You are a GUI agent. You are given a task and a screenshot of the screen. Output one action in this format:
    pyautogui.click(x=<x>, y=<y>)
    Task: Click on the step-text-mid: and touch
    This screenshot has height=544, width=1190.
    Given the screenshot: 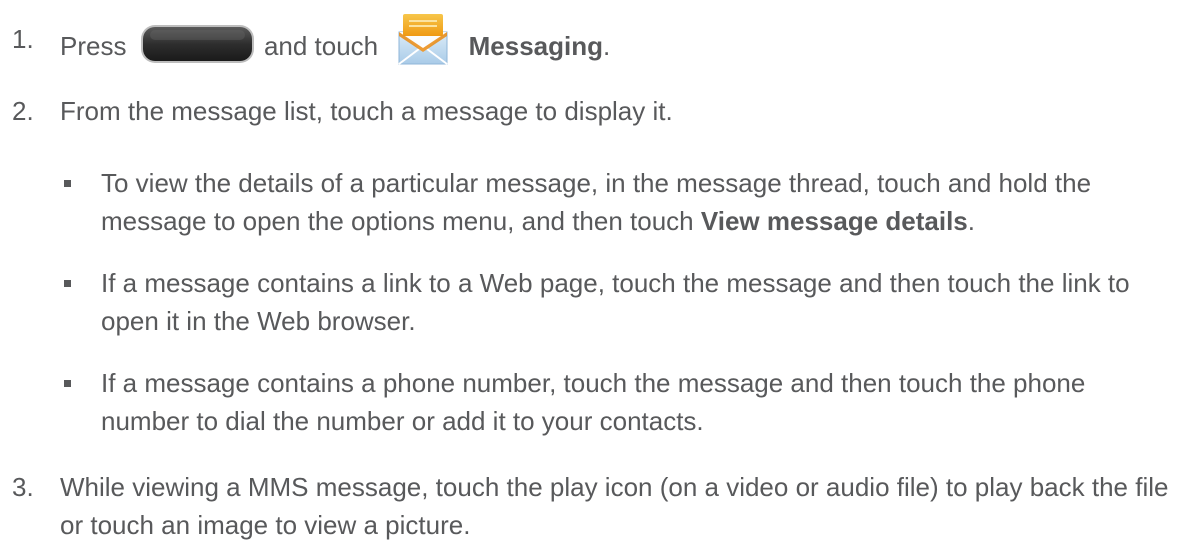 What is the action you would take?
    pyautogui.click(x=321, y=45)
    